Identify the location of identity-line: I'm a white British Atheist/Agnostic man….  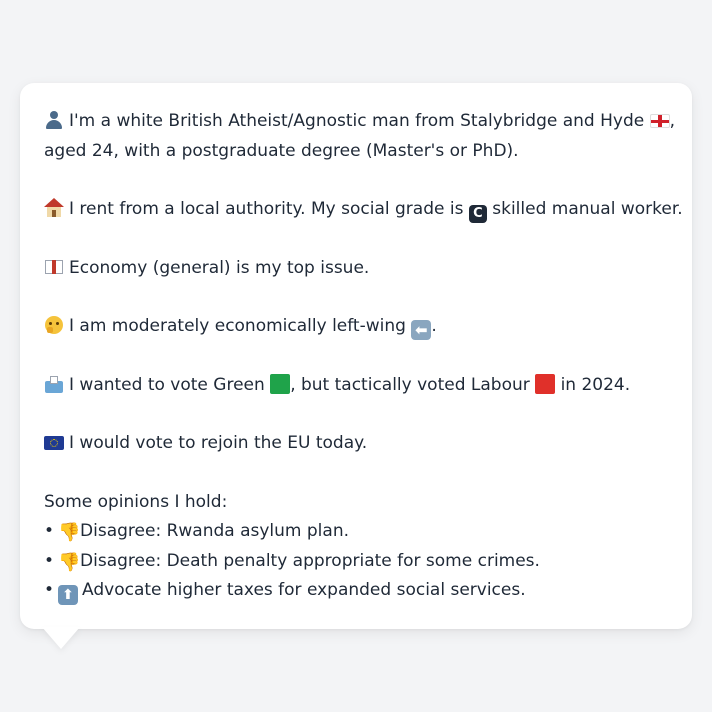
(359, 122).